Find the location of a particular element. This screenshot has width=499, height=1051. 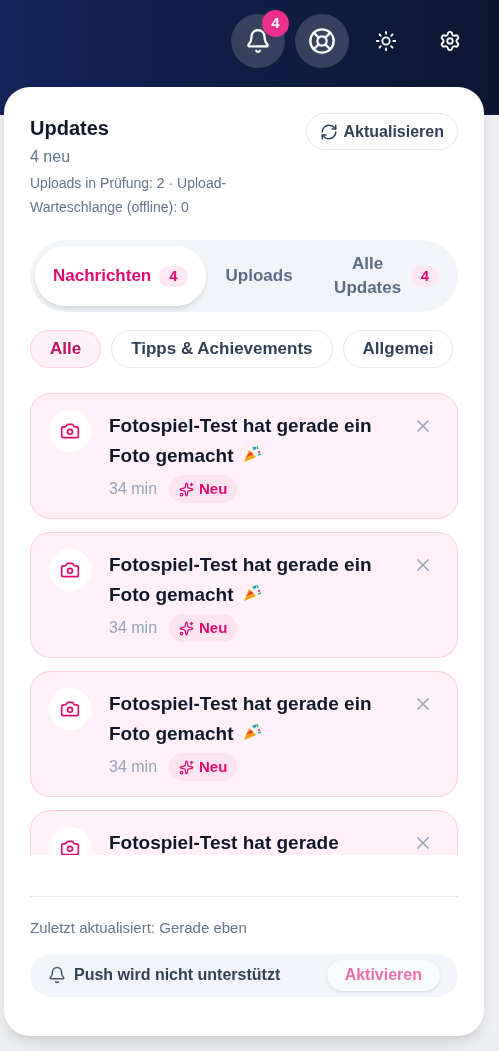

filter-chip: Tipps & Achievements is located at coordinates (222, 349).